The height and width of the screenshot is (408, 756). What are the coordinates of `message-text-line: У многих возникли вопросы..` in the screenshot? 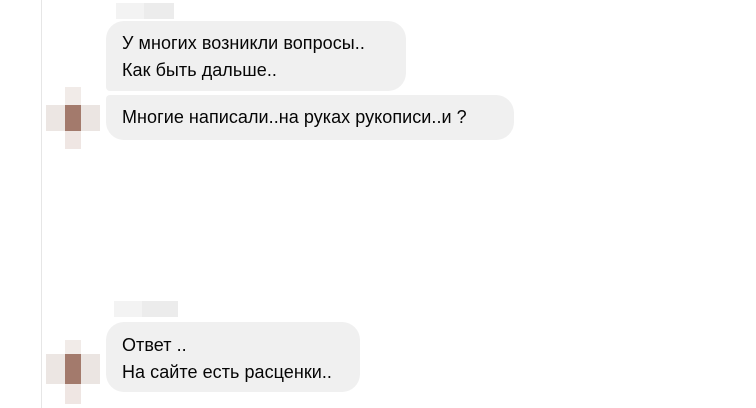 It's located at (243, 43).